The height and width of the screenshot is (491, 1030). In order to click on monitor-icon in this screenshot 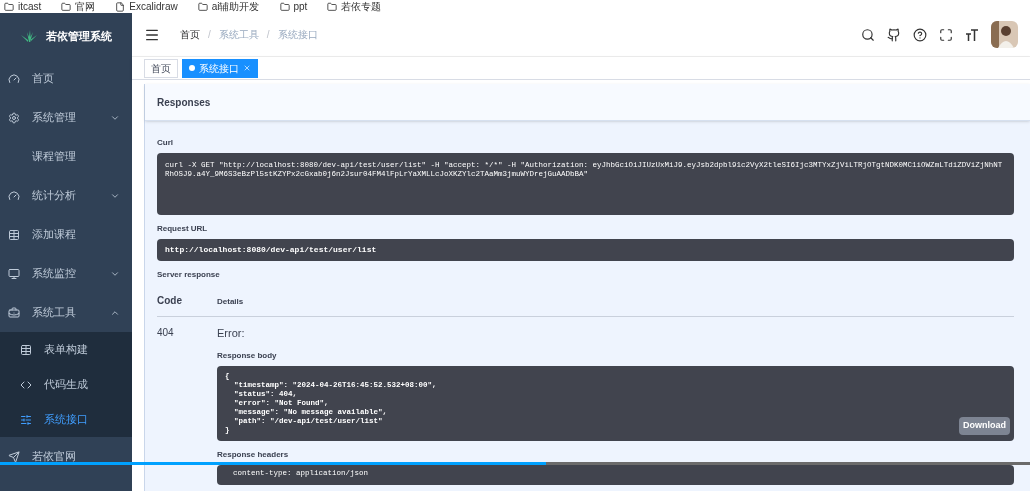, I will do `click(14, 273)`.